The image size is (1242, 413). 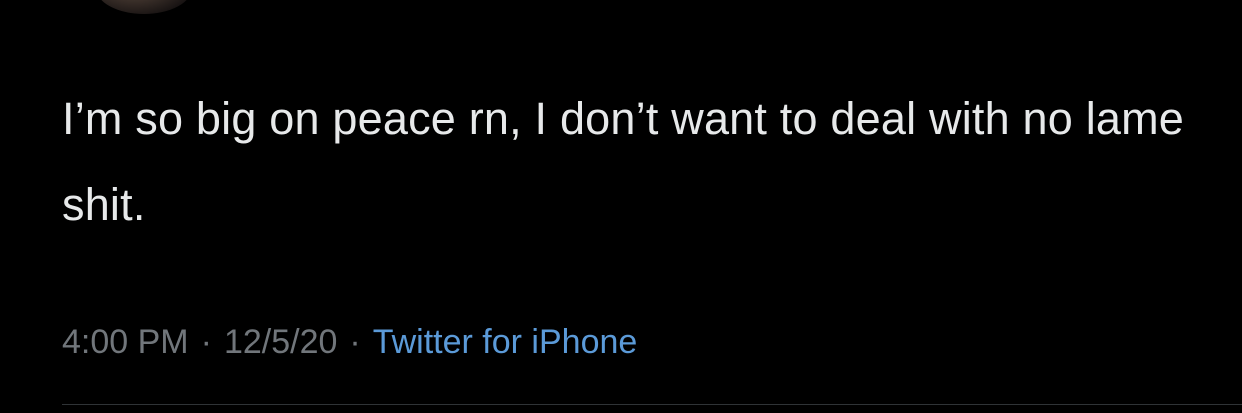 What do you see at coordinates (125, 342) in the screenshot?
I see `tweet-time: 4:00 PM` at bounding box center [125, 342].